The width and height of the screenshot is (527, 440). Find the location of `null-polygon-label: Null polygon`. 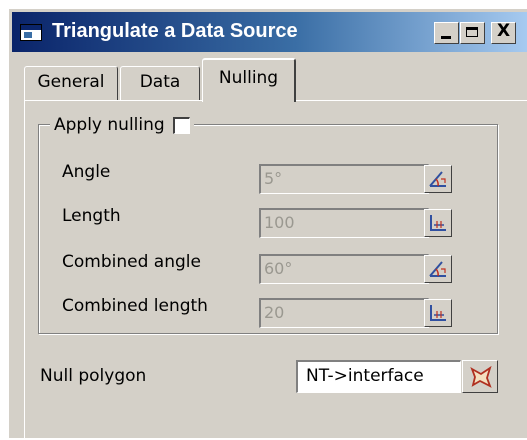

null-polygon-label: Null polygon is located at coordinates (93, 376).